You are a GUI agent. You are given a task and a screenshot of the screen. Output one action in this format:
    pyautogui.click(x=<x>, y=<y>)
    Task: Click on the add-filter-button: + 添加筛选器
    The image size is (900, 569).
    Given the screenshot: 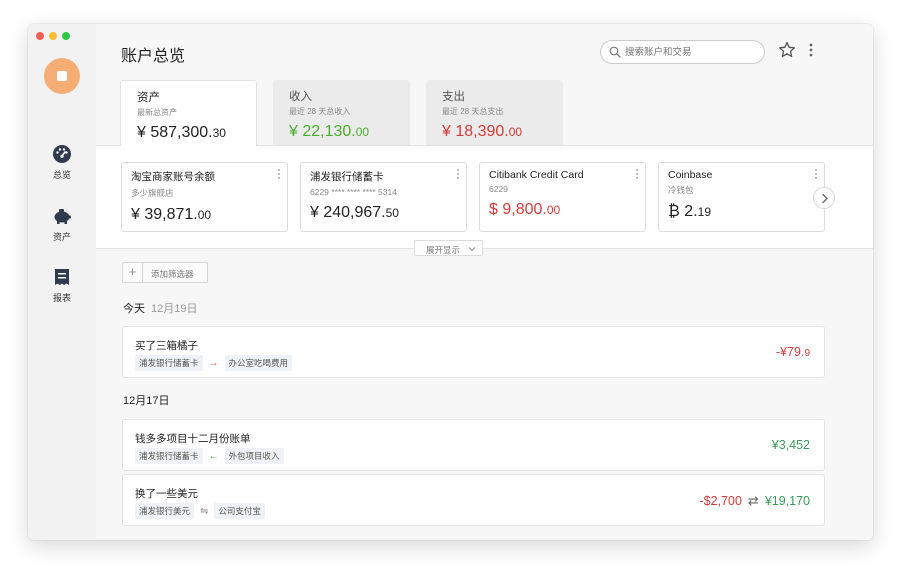 What is the action you would take?
    pyautogui.click(x=165, y=272)
    